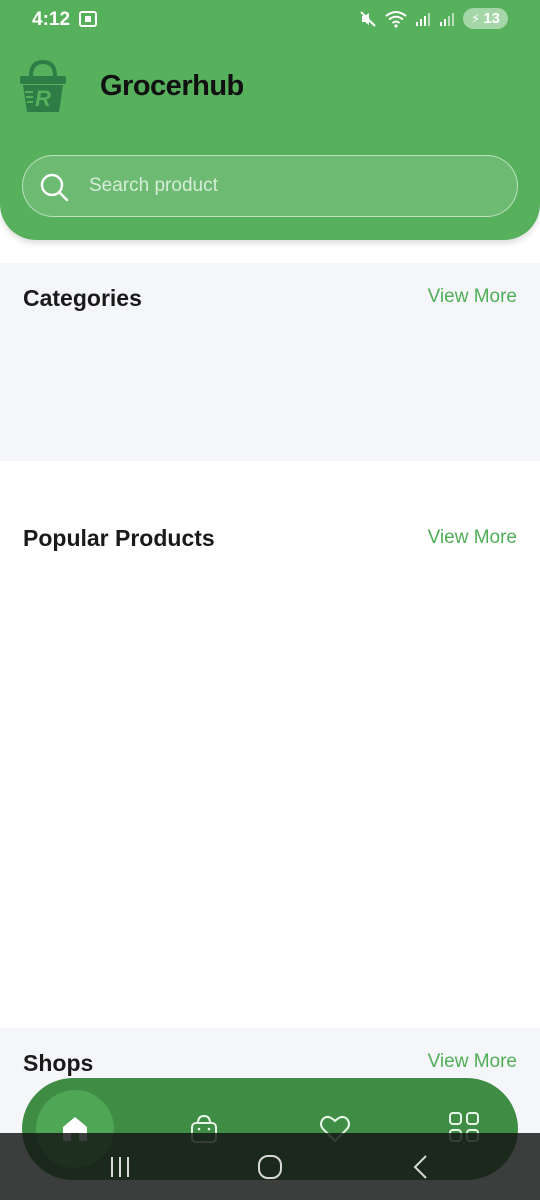  Describe the element at coordinates (423, 19) in the screenshot. I see `signal-icon` at that location.